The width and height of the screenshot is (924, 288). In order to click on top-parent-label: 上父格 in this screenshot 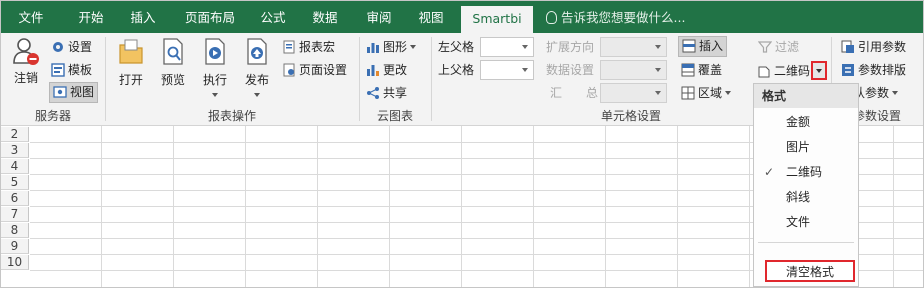, I will do `click(456, 70)`.